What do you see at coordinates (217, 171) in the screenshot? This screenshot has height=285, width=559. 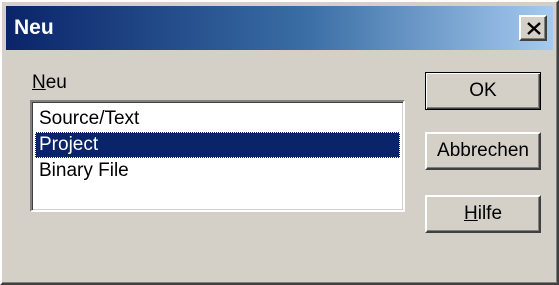 I see `list-item-binary-file: Binary File` at bounding box center [217, 171].